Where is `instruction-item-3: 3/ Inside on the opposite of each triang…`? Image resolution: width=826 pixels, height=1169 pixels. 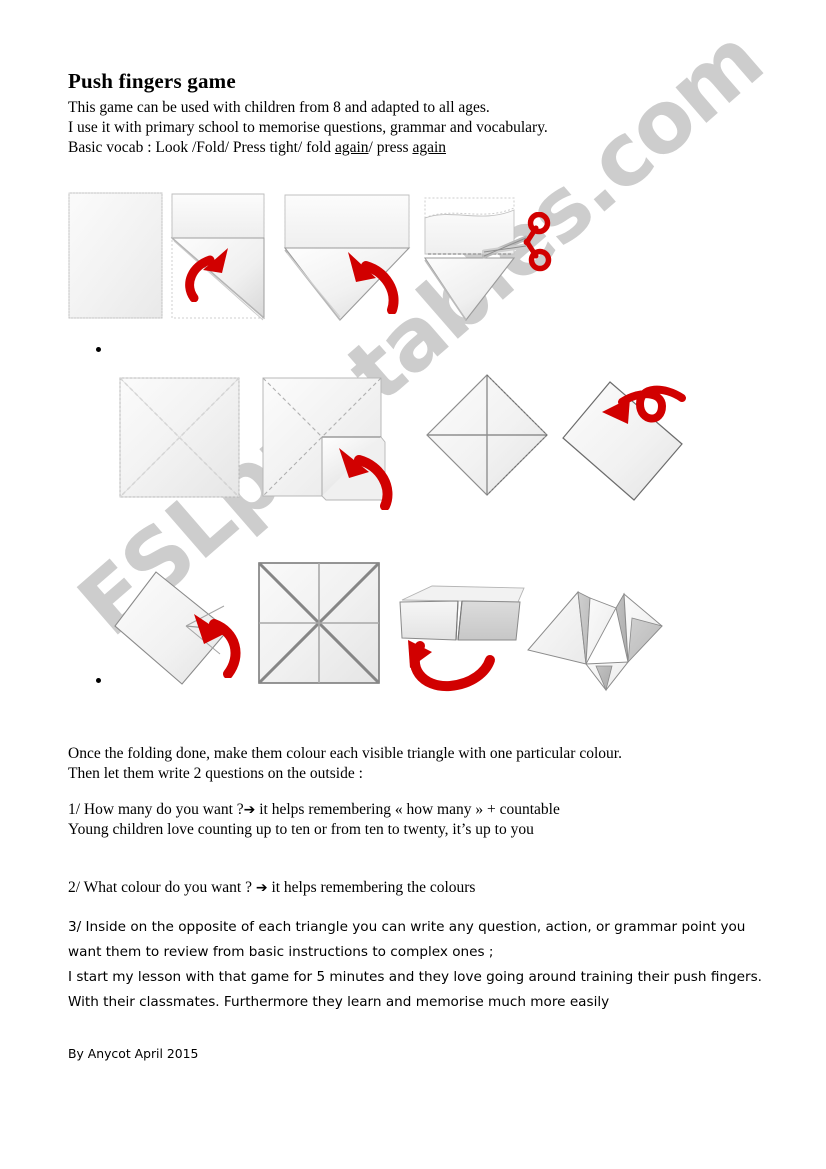 instruction-item-3: 3/ Inside on the opposite of each triang… is located at coordinates (415, 965).